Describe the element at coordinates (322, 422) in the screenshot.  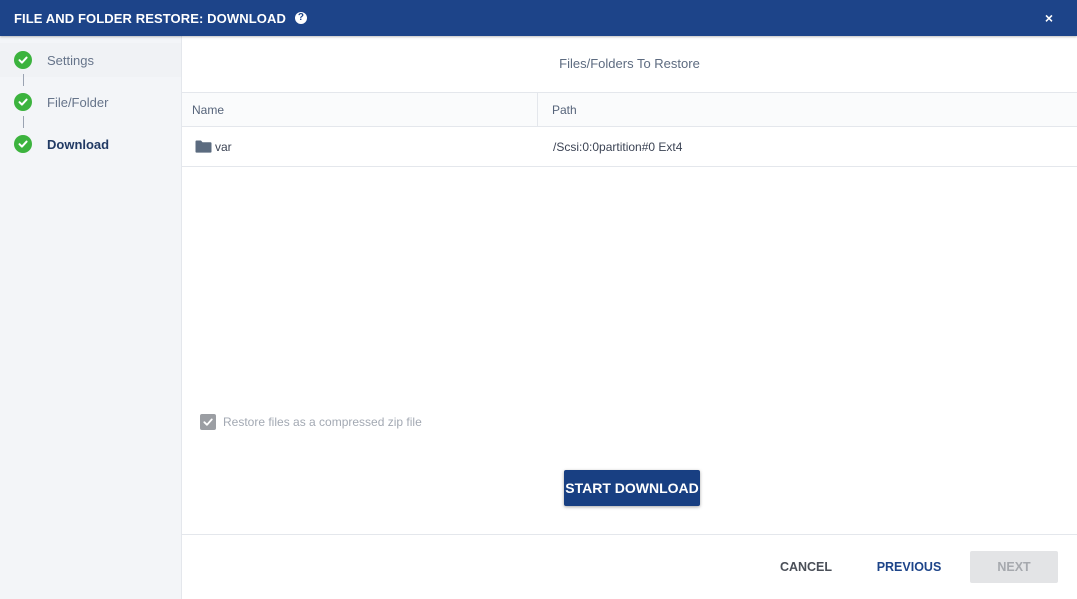
I see `zip-option-label: Restore files as a compressed zip file` at that location.